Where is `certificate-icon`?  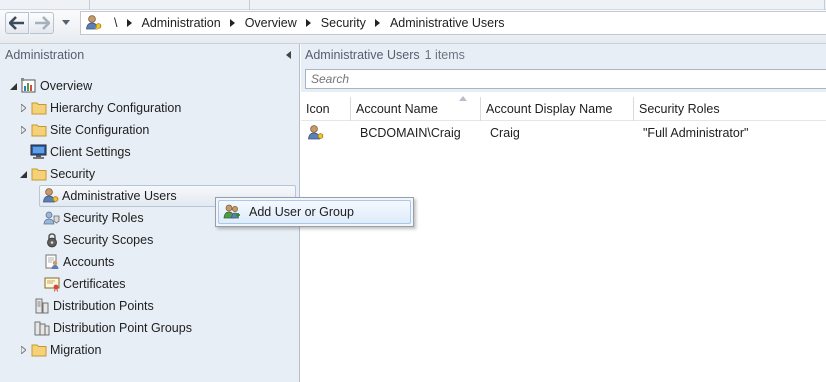
certificate-icon is located at coordinates (52, 284).